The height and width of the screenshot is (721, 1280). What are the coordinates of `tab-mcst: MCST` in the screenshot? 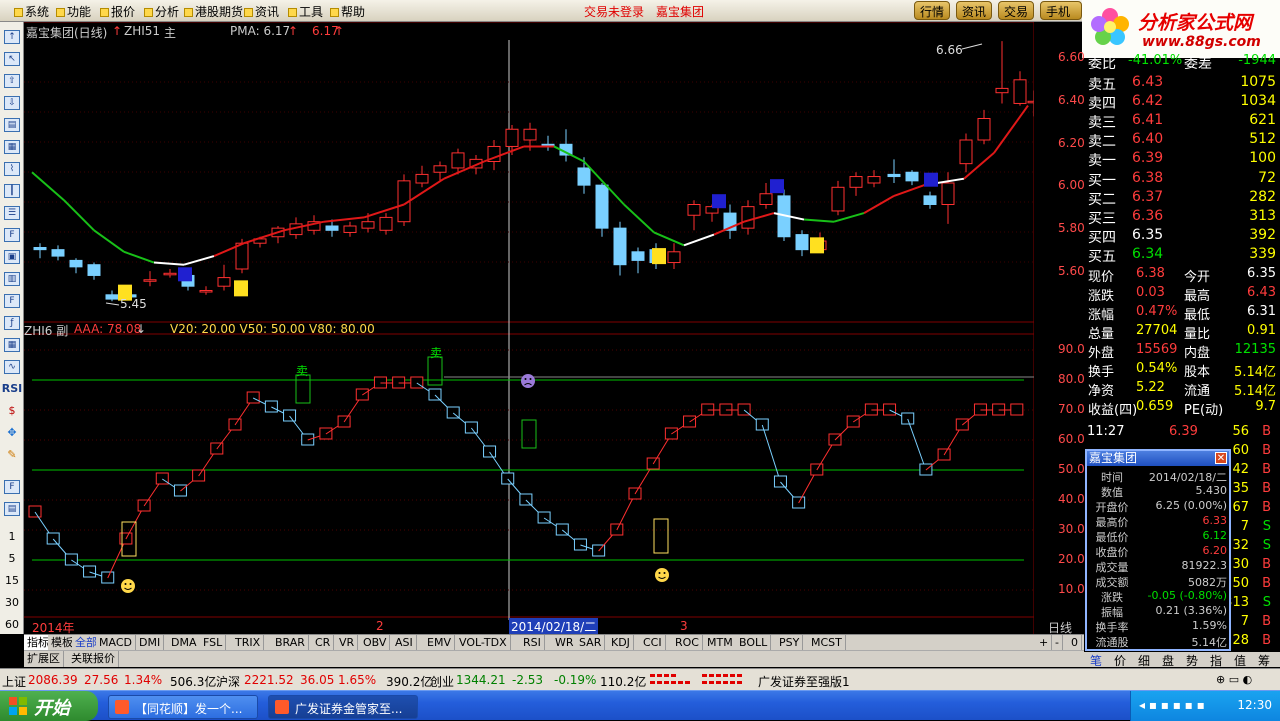 It's located at (827, 643).